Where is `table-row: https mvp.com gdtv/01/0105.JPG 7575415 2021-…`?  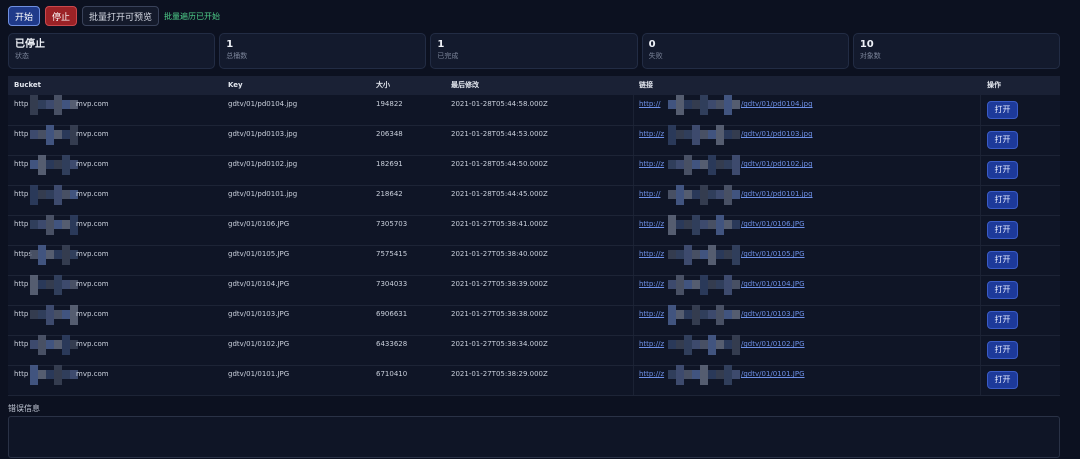 table-row: https mvp.com gdtv/01/0105.JPG 7575415 2021-… is located at coordinates (534, 260).